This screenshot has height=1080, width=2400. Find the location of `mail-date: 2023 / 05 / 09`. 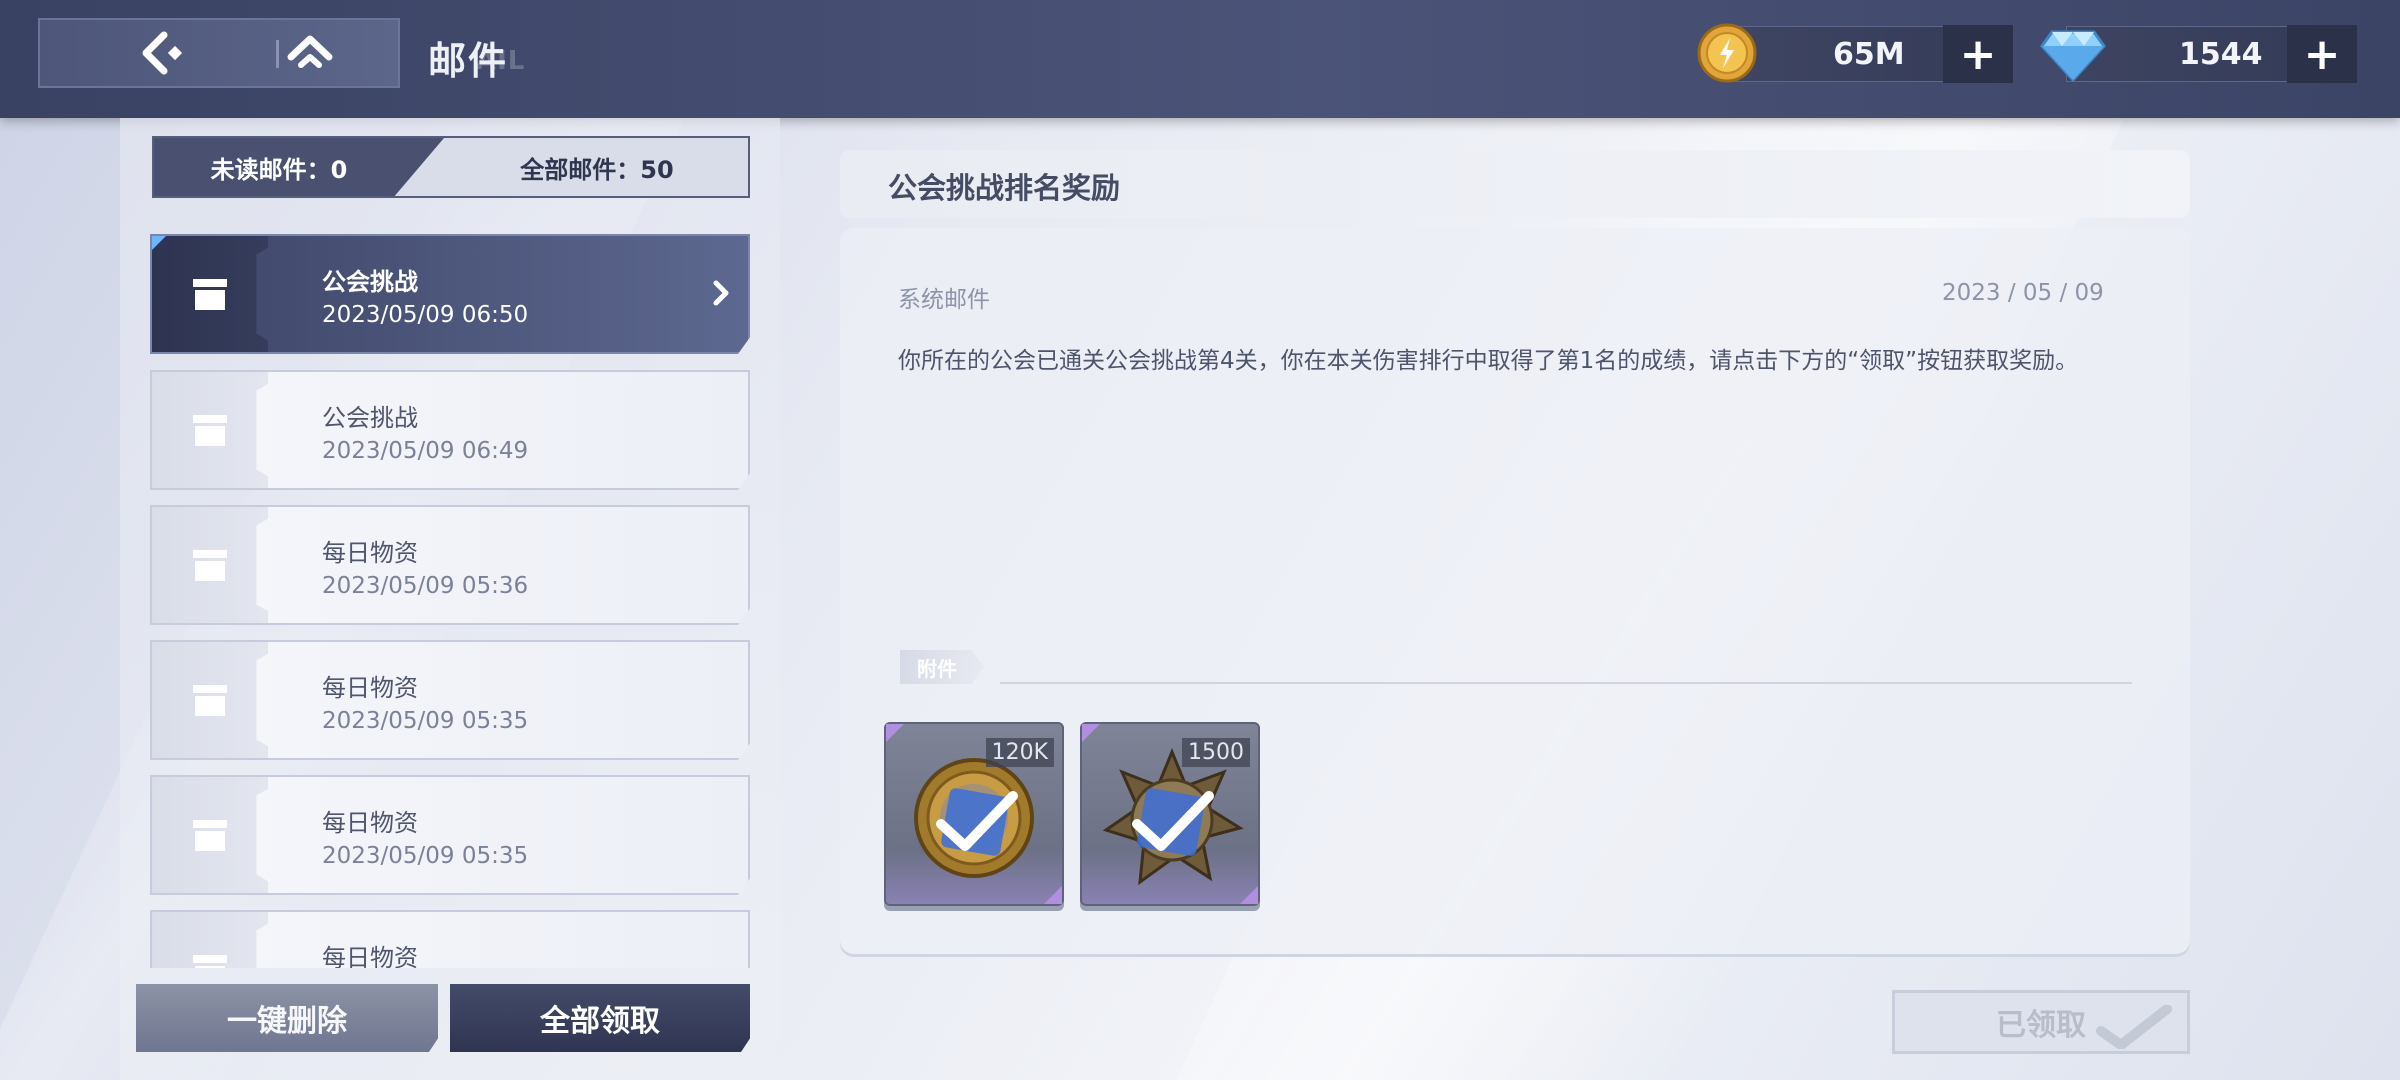

mail-date: 2023 / 05 / 09 is located at coordinates (2023, 293).